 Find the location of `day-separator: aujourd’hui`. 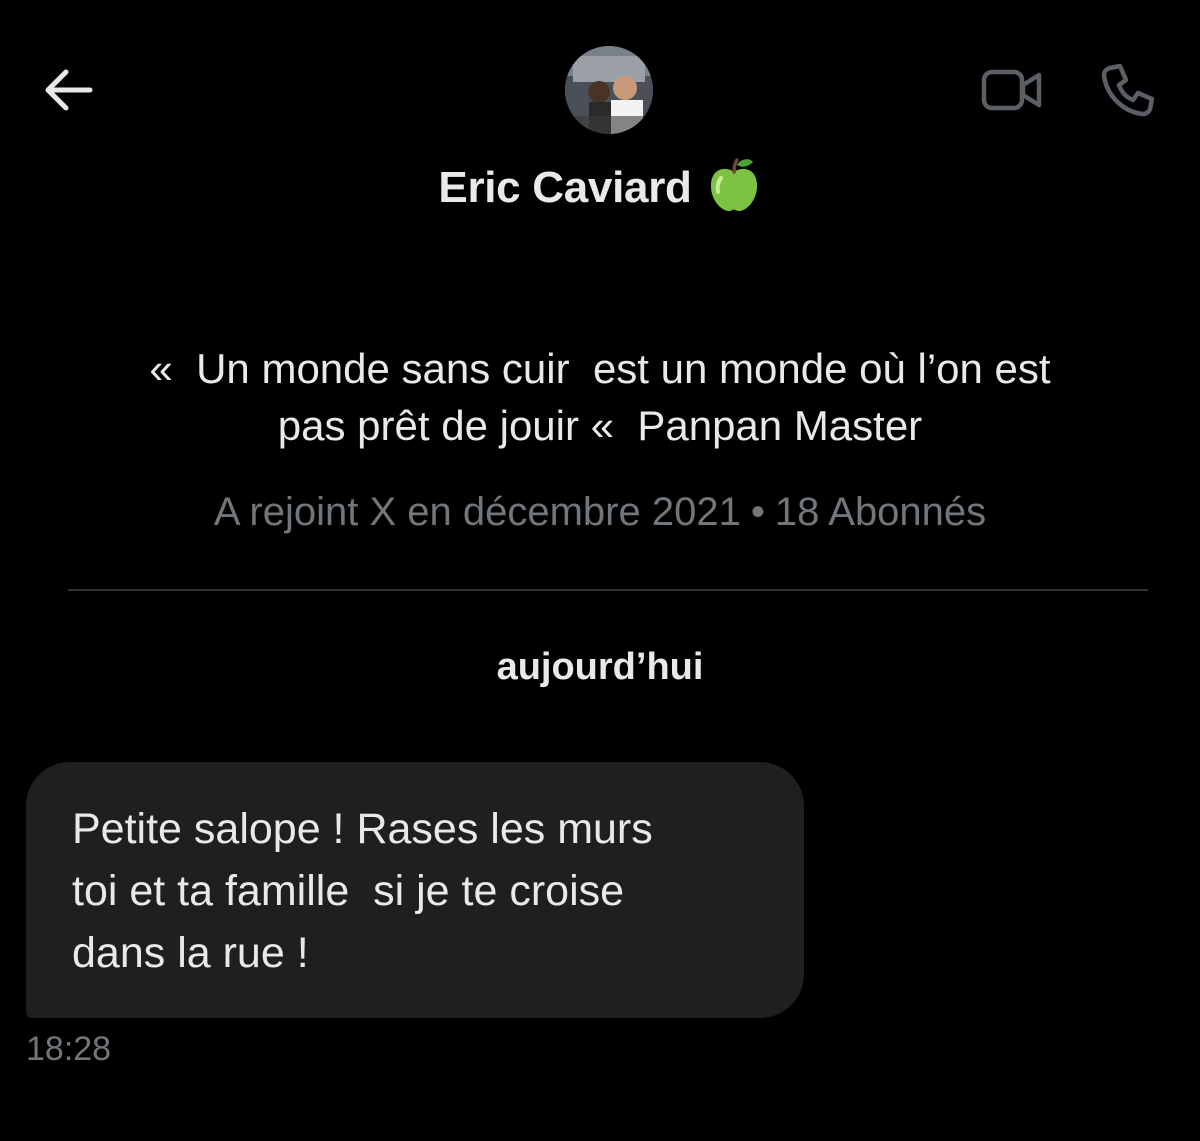

day-separator: aujourd’hui is located at coordinates (600, 667).